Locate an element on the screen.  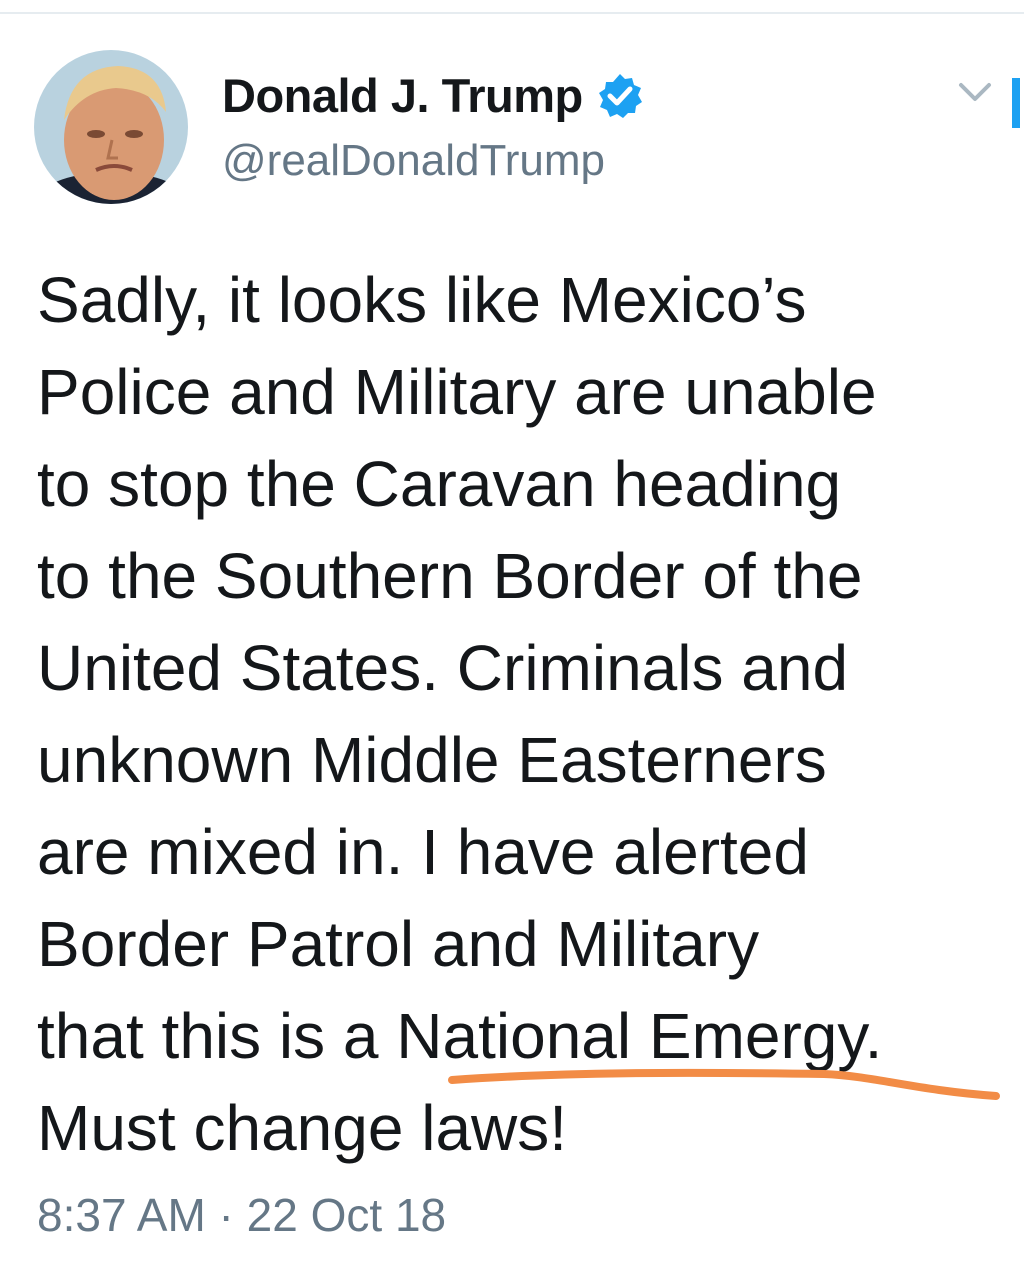
author-display-name: Donald J. Trump is located at coordinates (402, 95).